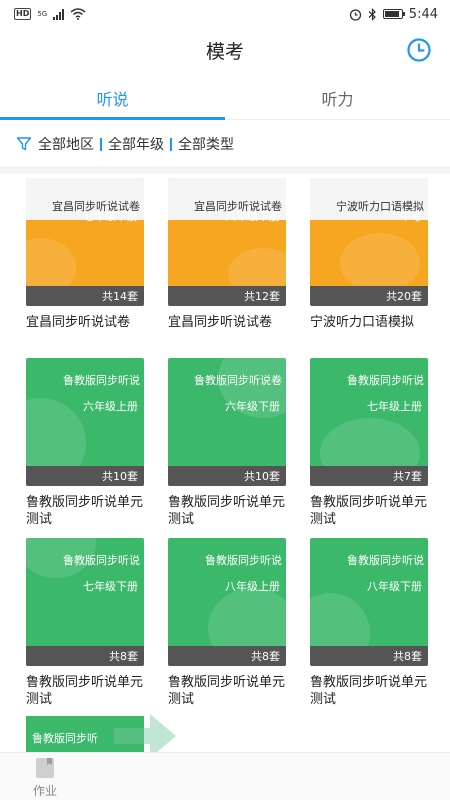 The image size is (450, 800). I want to click on tab-indicator, so click(112, 118).